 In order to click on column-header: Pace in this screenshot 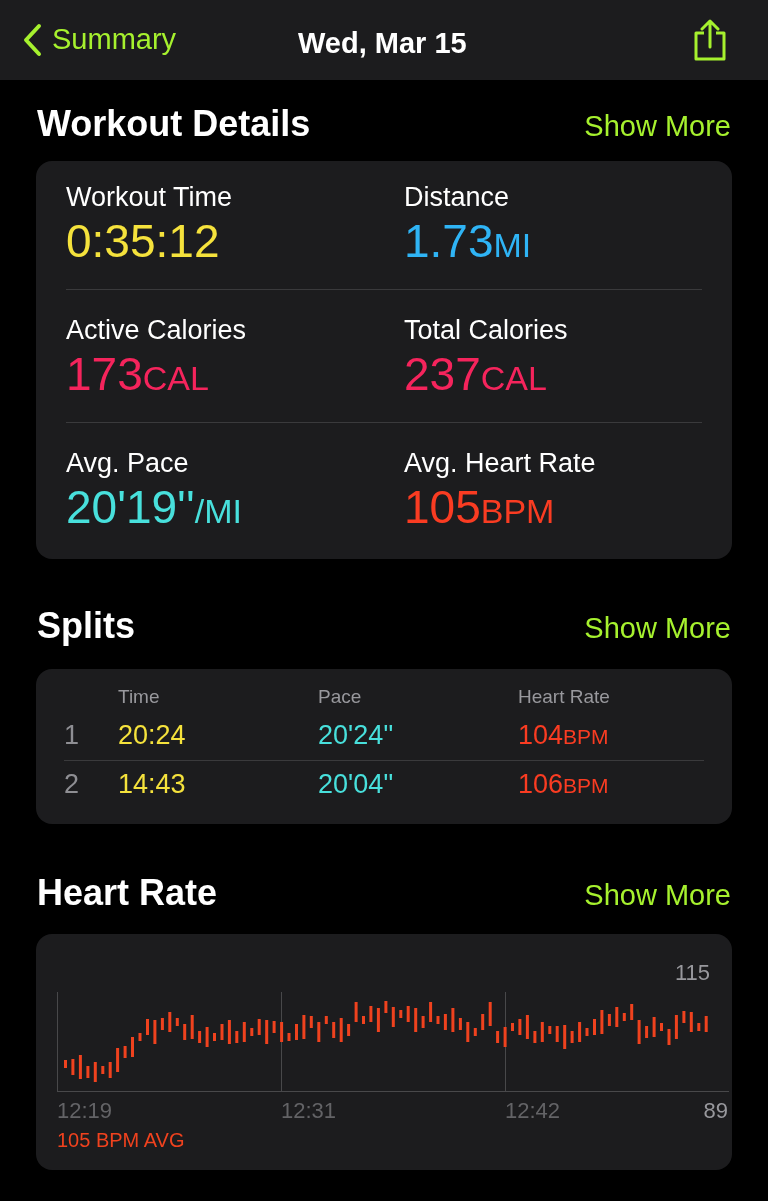, I will do `click(340, 697)`.